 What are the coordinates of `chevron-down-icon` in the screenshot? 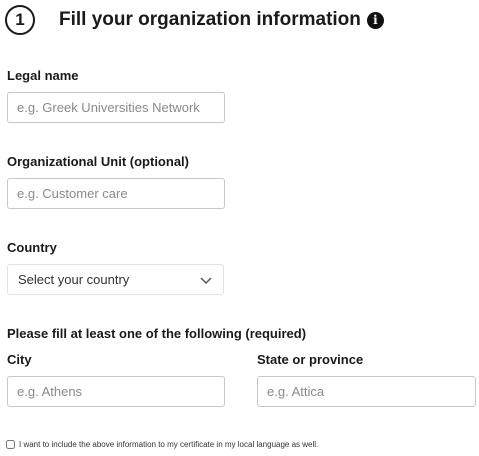 It's located at (206, 280).